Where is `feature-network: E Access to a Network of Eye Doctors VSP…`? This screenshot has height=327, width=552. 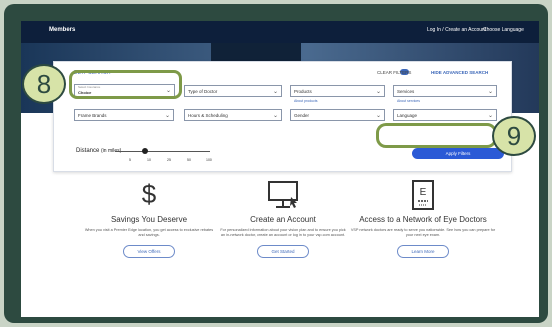
feature-network: E Access to a Network of Eye Doctors VSP… is located at coordinates (423, 218).